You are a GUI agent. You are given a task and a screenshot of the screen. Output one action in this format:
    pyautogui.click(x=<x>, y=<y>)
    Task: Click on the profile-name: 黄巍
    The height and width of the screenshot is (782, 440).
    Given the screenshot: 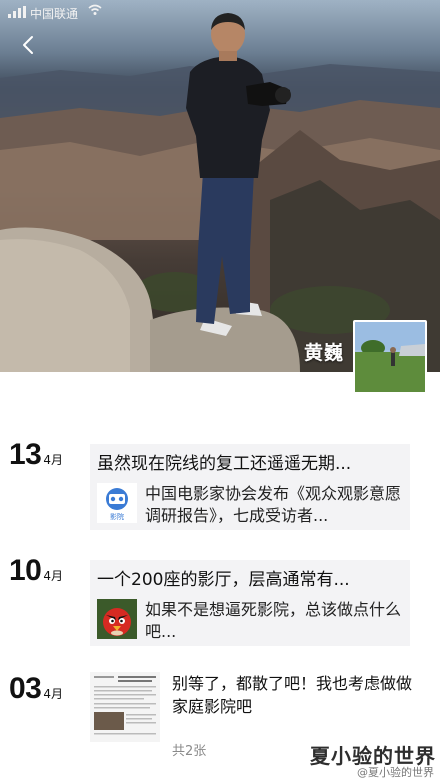 What is the action you would take?
    pyautogui.click(x=323, y=353)
    